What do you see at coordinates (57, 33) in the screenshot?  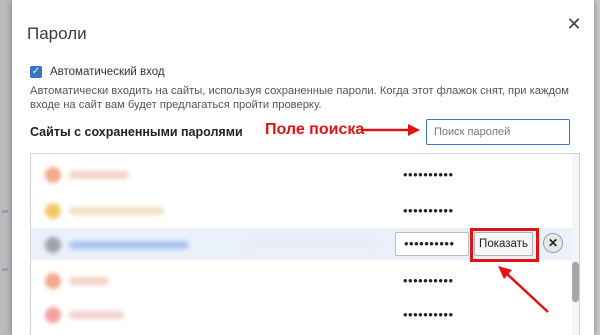 I see `dialog-title: Пароли` at bounding box center [57, 33].